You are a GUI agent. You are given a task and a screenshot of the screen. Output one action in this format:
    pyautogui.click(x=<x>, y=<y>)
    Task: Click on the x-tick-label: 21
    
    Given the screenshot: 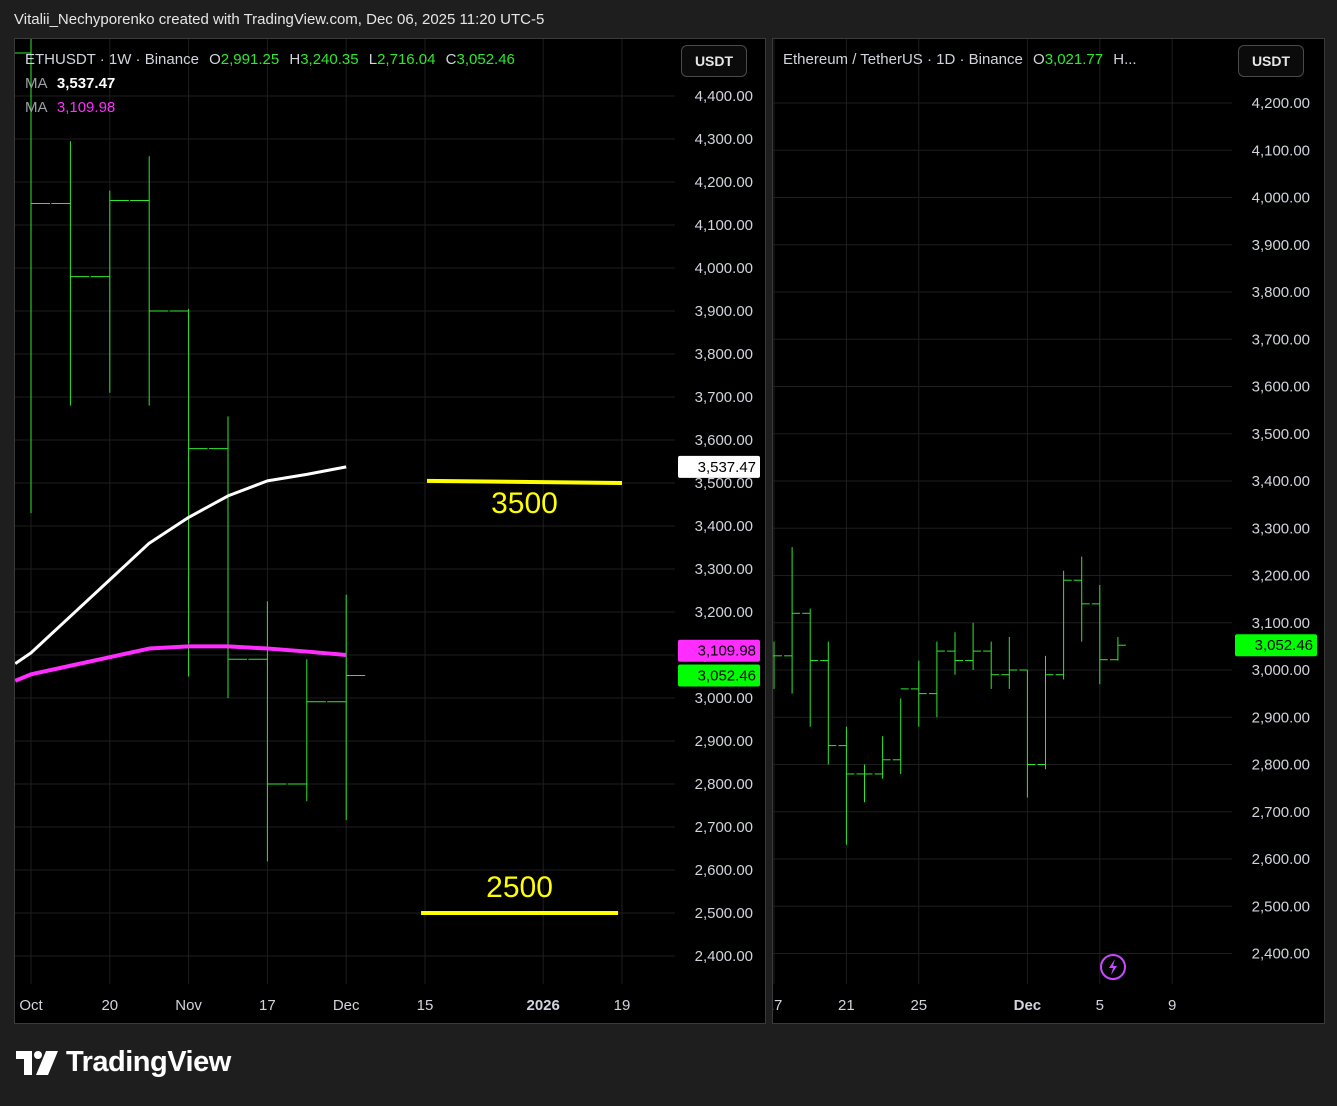 What is the action you would take?
    pyautogui.click(x=846, y=1005)
    